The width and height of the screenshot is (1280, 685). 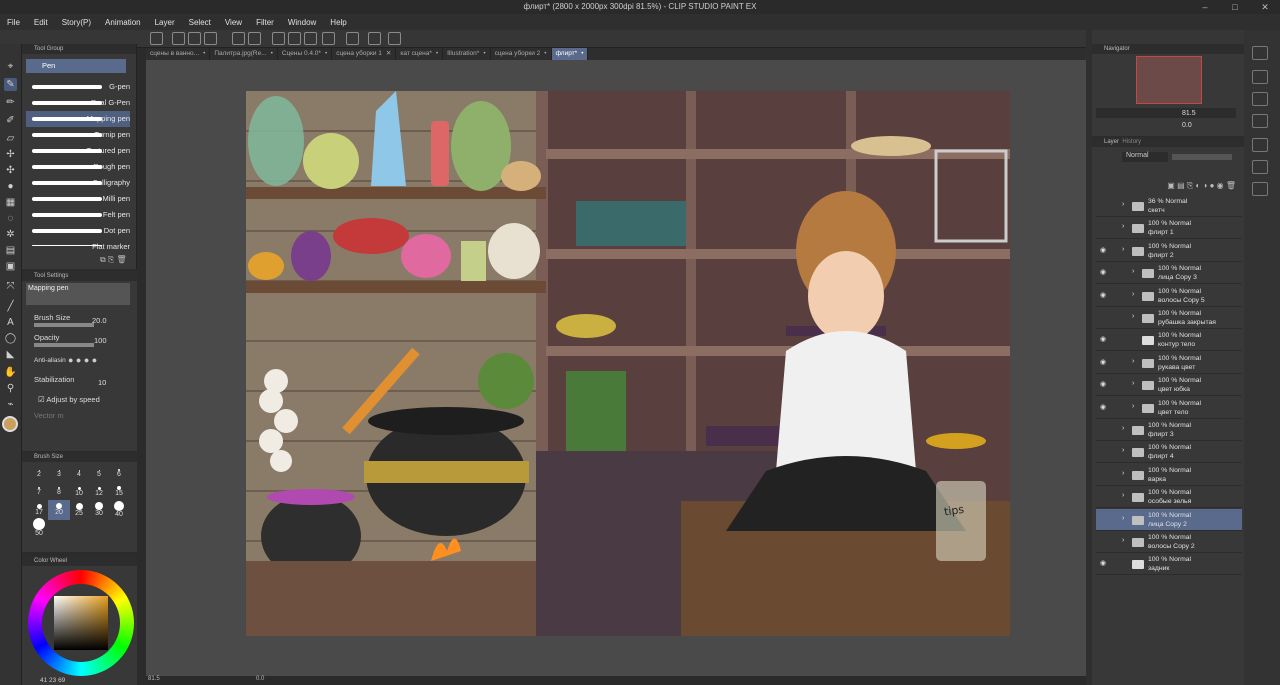 I want to click on preset-preview: Mapping pen, so click(x=78, y=294).